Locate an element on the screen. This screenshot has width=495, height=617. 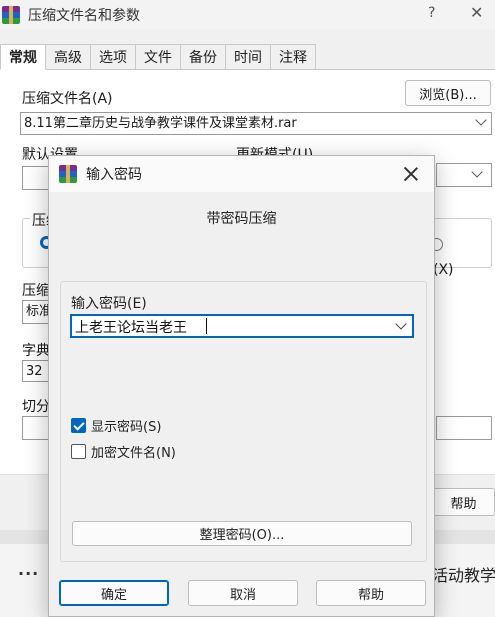
tab-backup: 备份 is located at coordinates (203, 57).